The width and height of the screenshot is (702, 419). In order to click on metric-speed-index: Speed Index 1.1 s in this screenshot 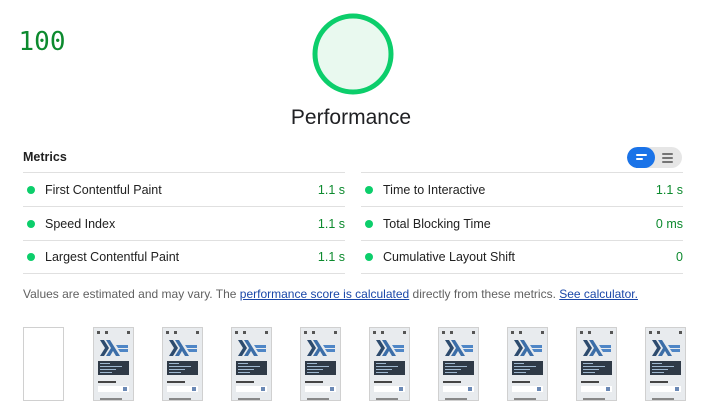, I will do `click(184, 223)`.